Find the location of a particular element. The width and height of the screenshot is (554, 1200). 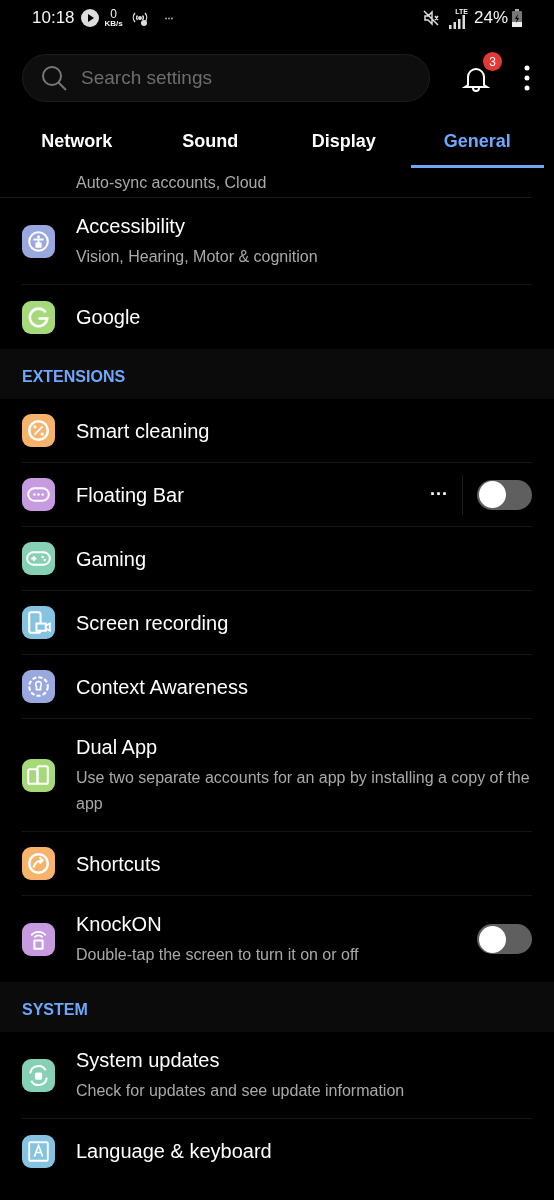

signal-icon is located at coordinates (457, 21).